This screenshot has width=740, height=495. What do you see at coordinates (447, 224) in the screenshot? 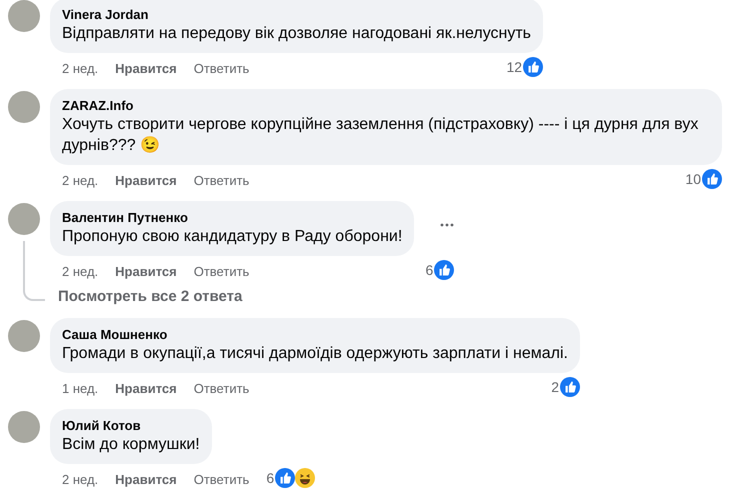
I see `more-options-icon` at bounding box center [447, 224].